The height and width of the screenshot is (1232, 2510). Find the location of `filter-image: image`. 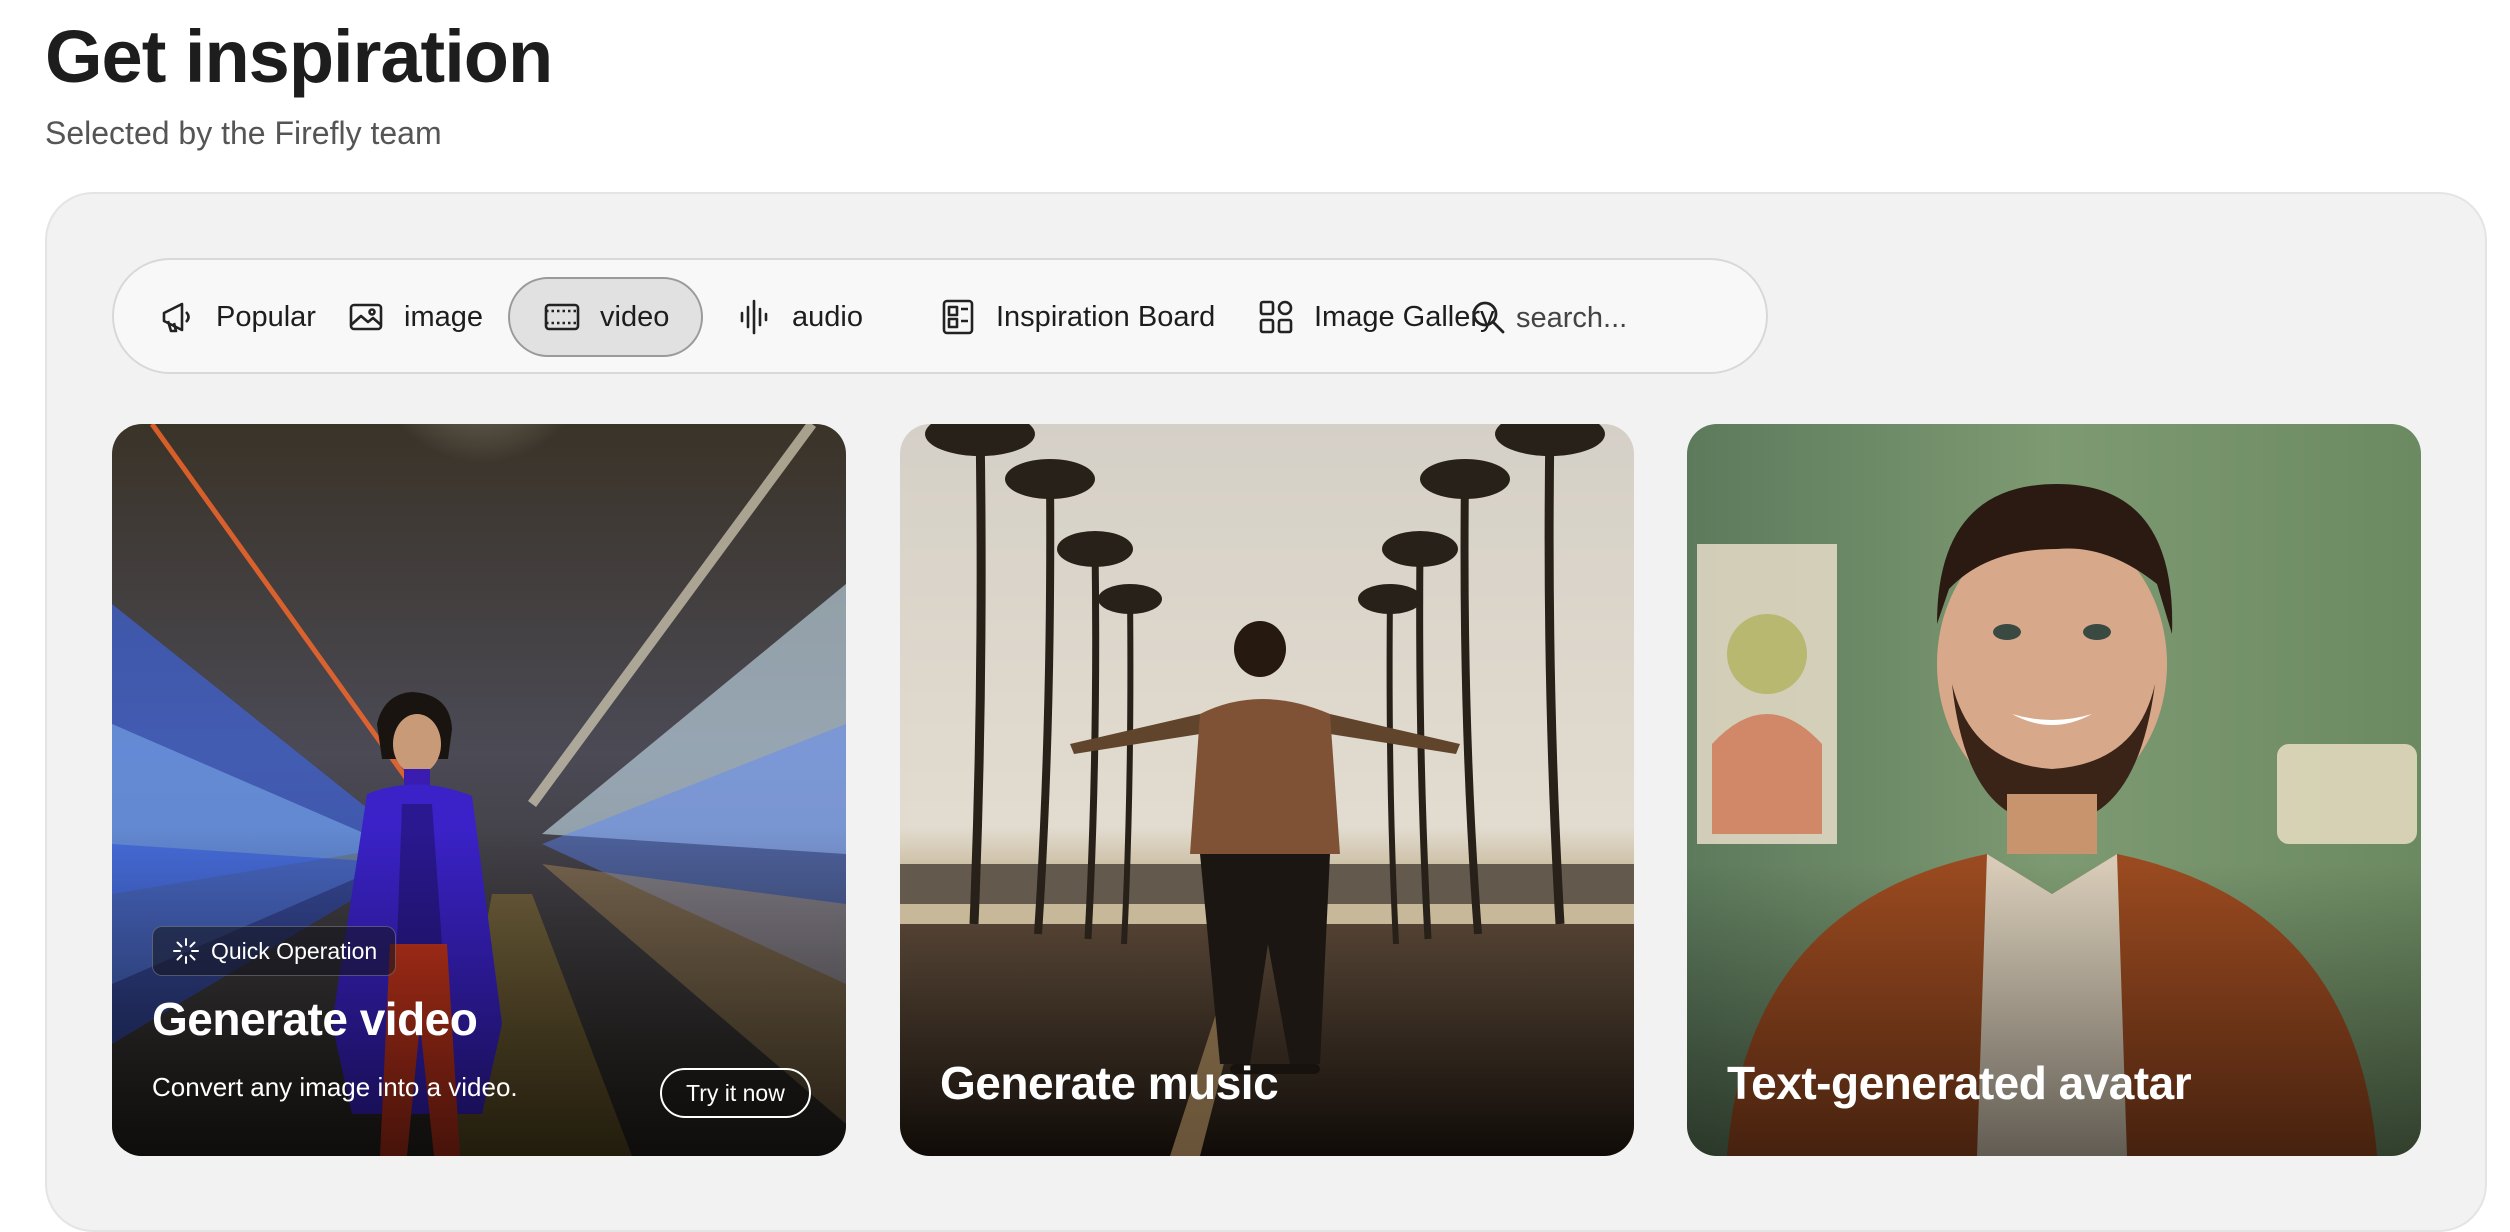

filter-image: image is located at coordinates (414, 317).